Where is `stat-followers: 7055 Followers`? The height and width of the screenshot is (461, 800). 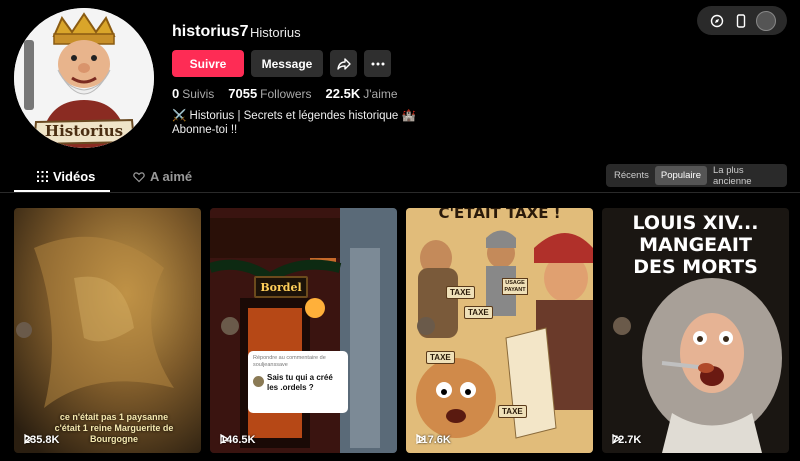
stat-followers: 7055 Followers is located at coordinates (269, 93).